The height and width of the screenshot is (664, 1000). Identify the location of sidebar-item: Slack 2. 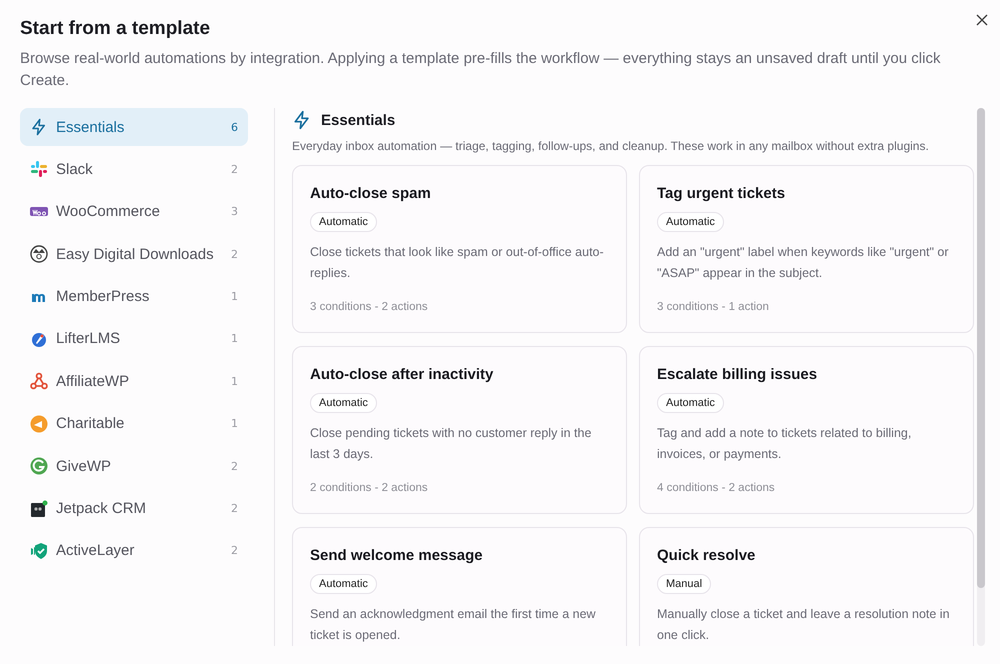
(134, 169).